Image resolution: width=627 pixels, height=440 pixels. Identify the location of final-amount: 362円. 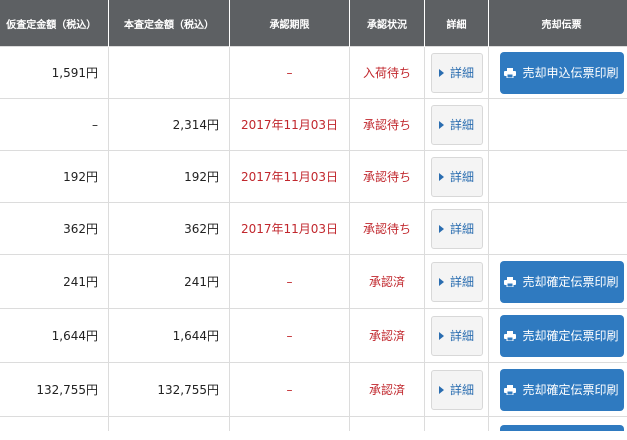
(169, 228).